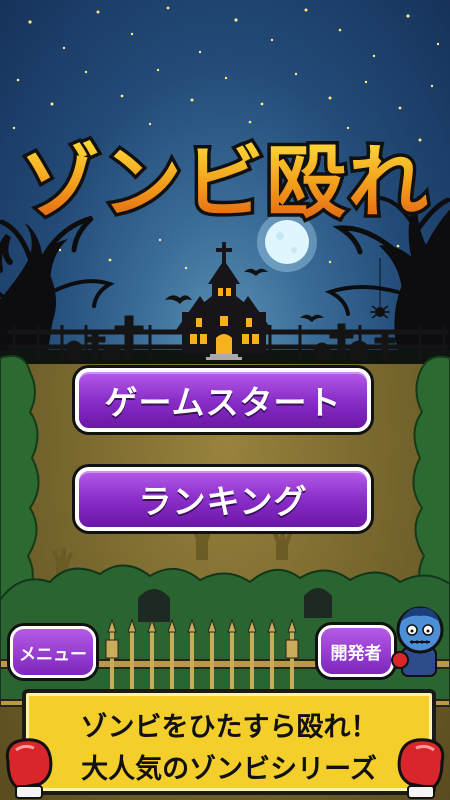  I want to click on menu-button-label: メニュー, so click(53, 654).